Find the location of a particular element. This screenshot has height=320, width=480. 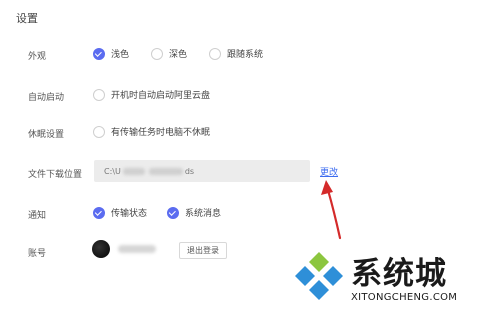

notify-system-option: 系统消息 is located at coordinates (194, 212).